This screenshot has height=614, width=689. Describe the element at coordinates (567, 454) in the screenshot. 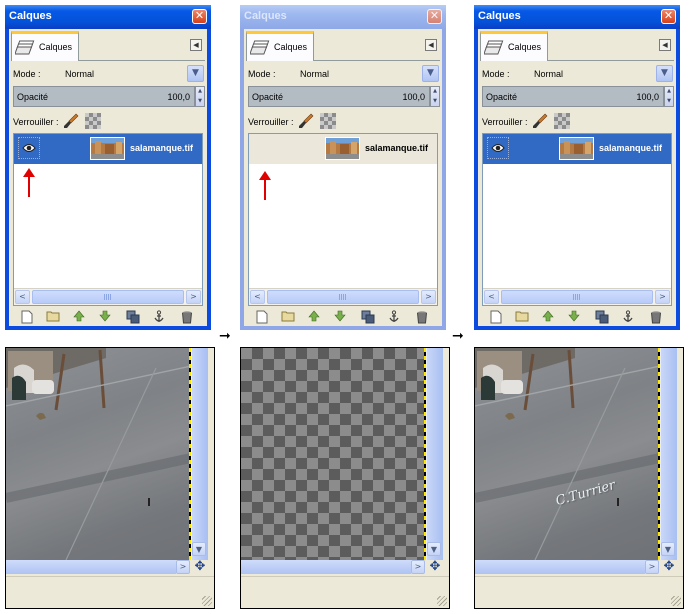

I see `canvas-viewport: C.Turrier` at that location.